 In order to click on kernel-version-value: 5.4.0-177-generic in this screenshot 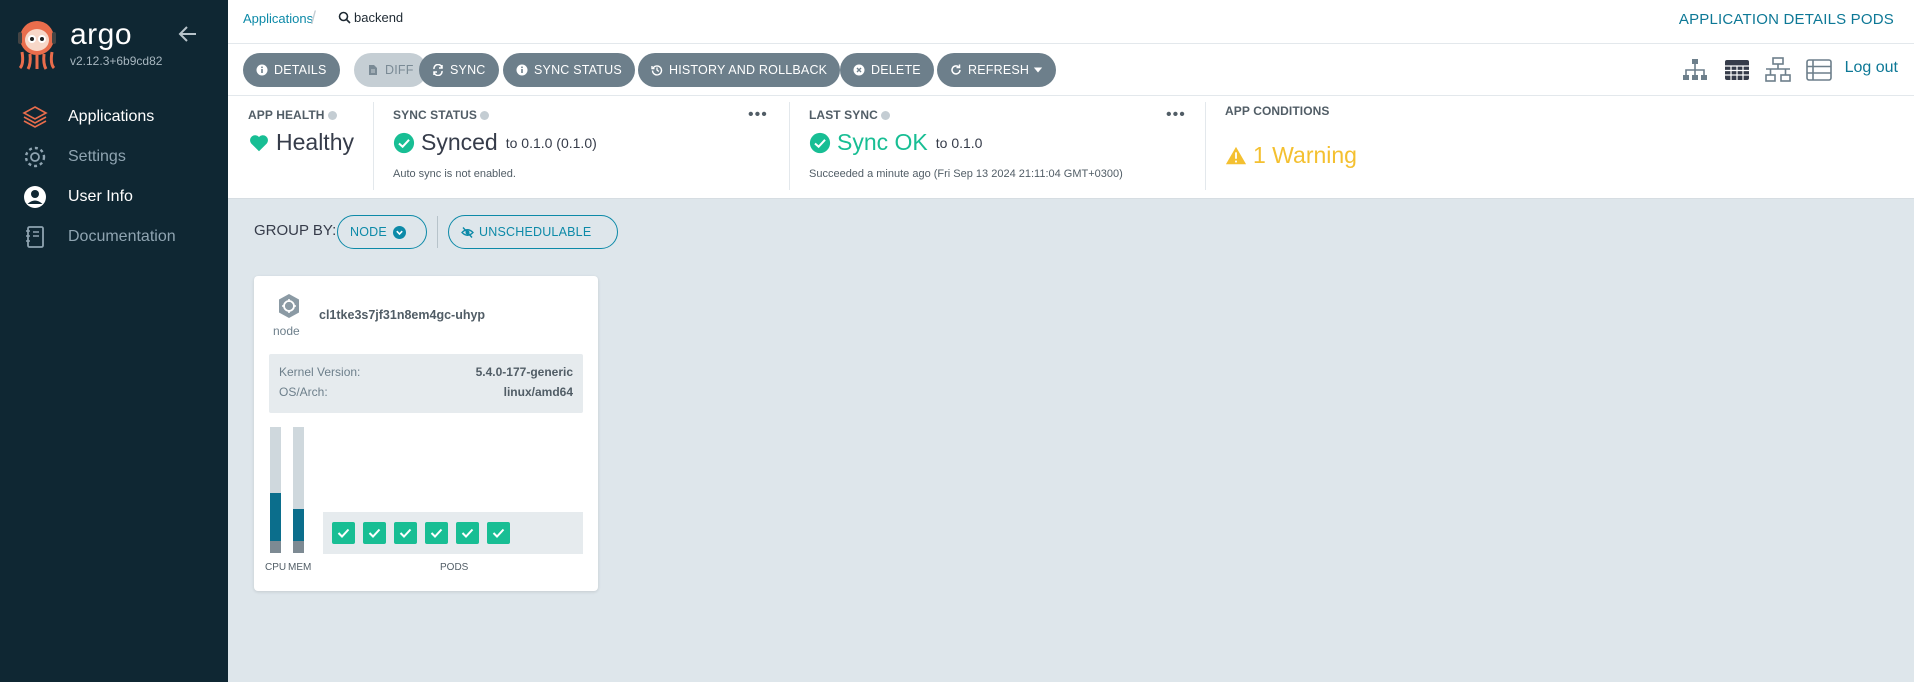, I will do `click(524, 372)`.